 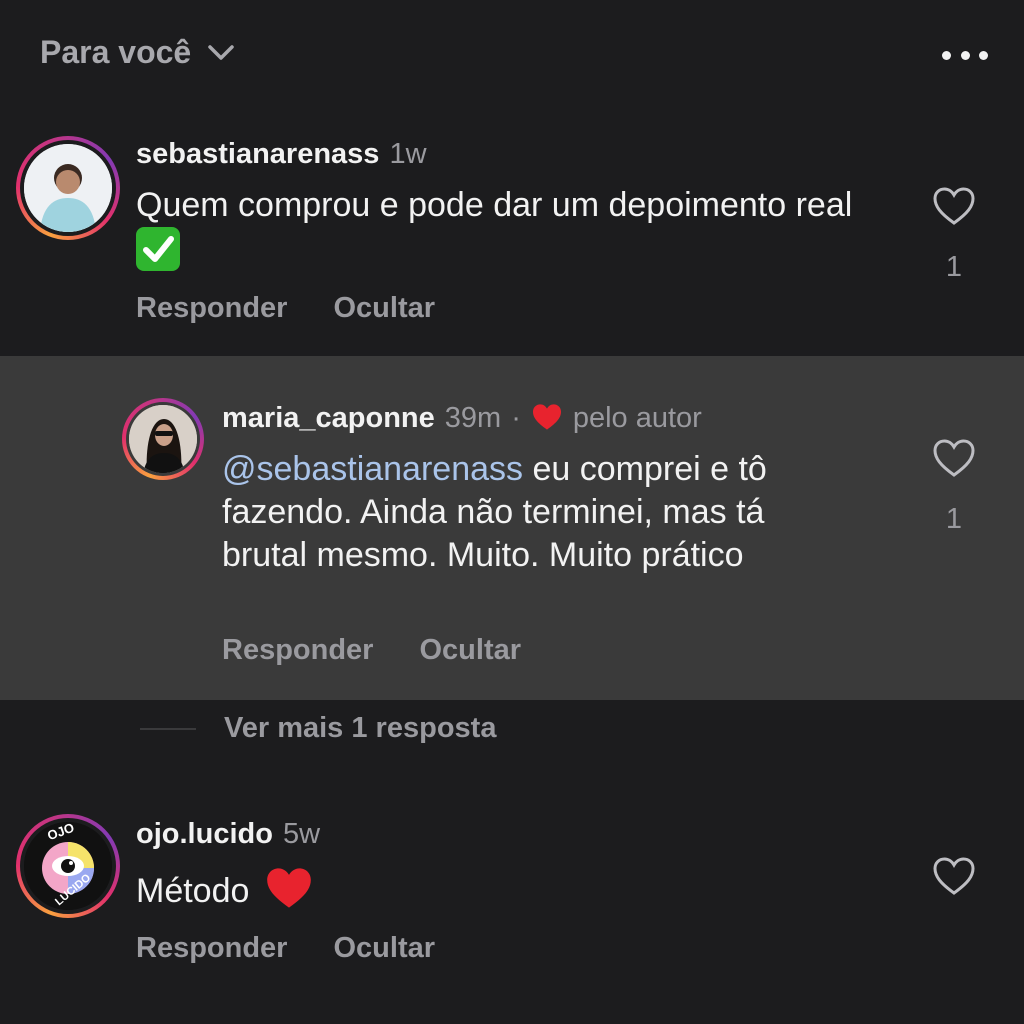 I want to click on view-more-replies-button: Ver mais 1 resposta, so click(x=318, y=728).